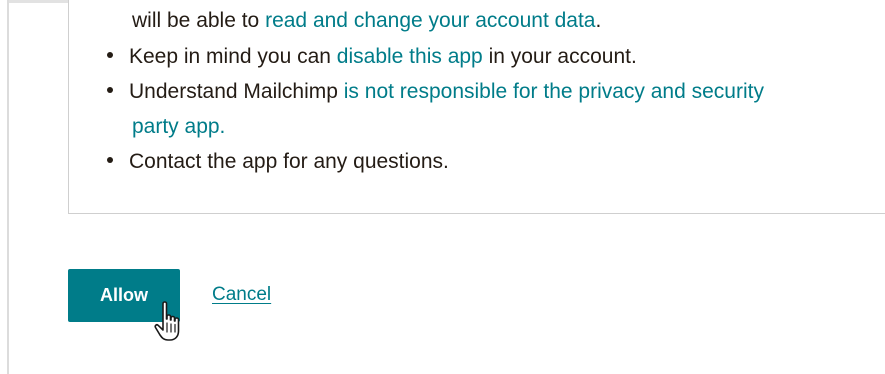 The image size is (885, 374). What do you see at coordinates (430, 20) in the screenshot?
I see `read-change-account-data-link: read and change your account data` at bounding box center [430, 20].